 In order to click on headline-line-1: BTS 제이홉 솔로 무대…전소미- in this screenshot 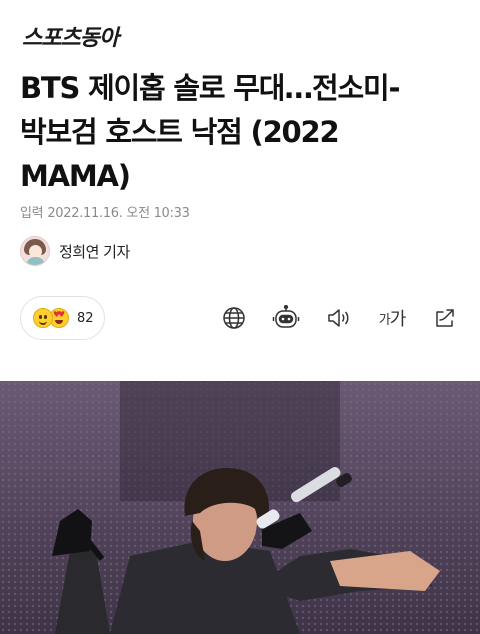, I will do `click(210, 88)`.